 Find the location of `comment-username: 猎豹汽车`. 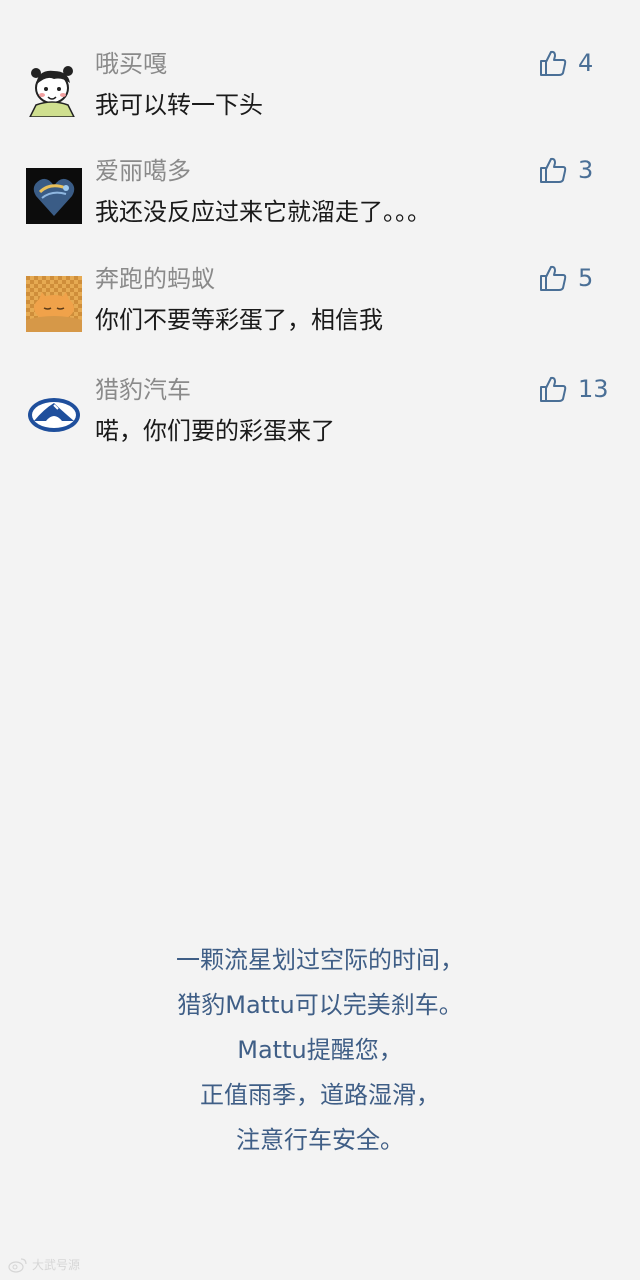

comment-username: 猎豹汽车 is located at coordinates (143, 390).